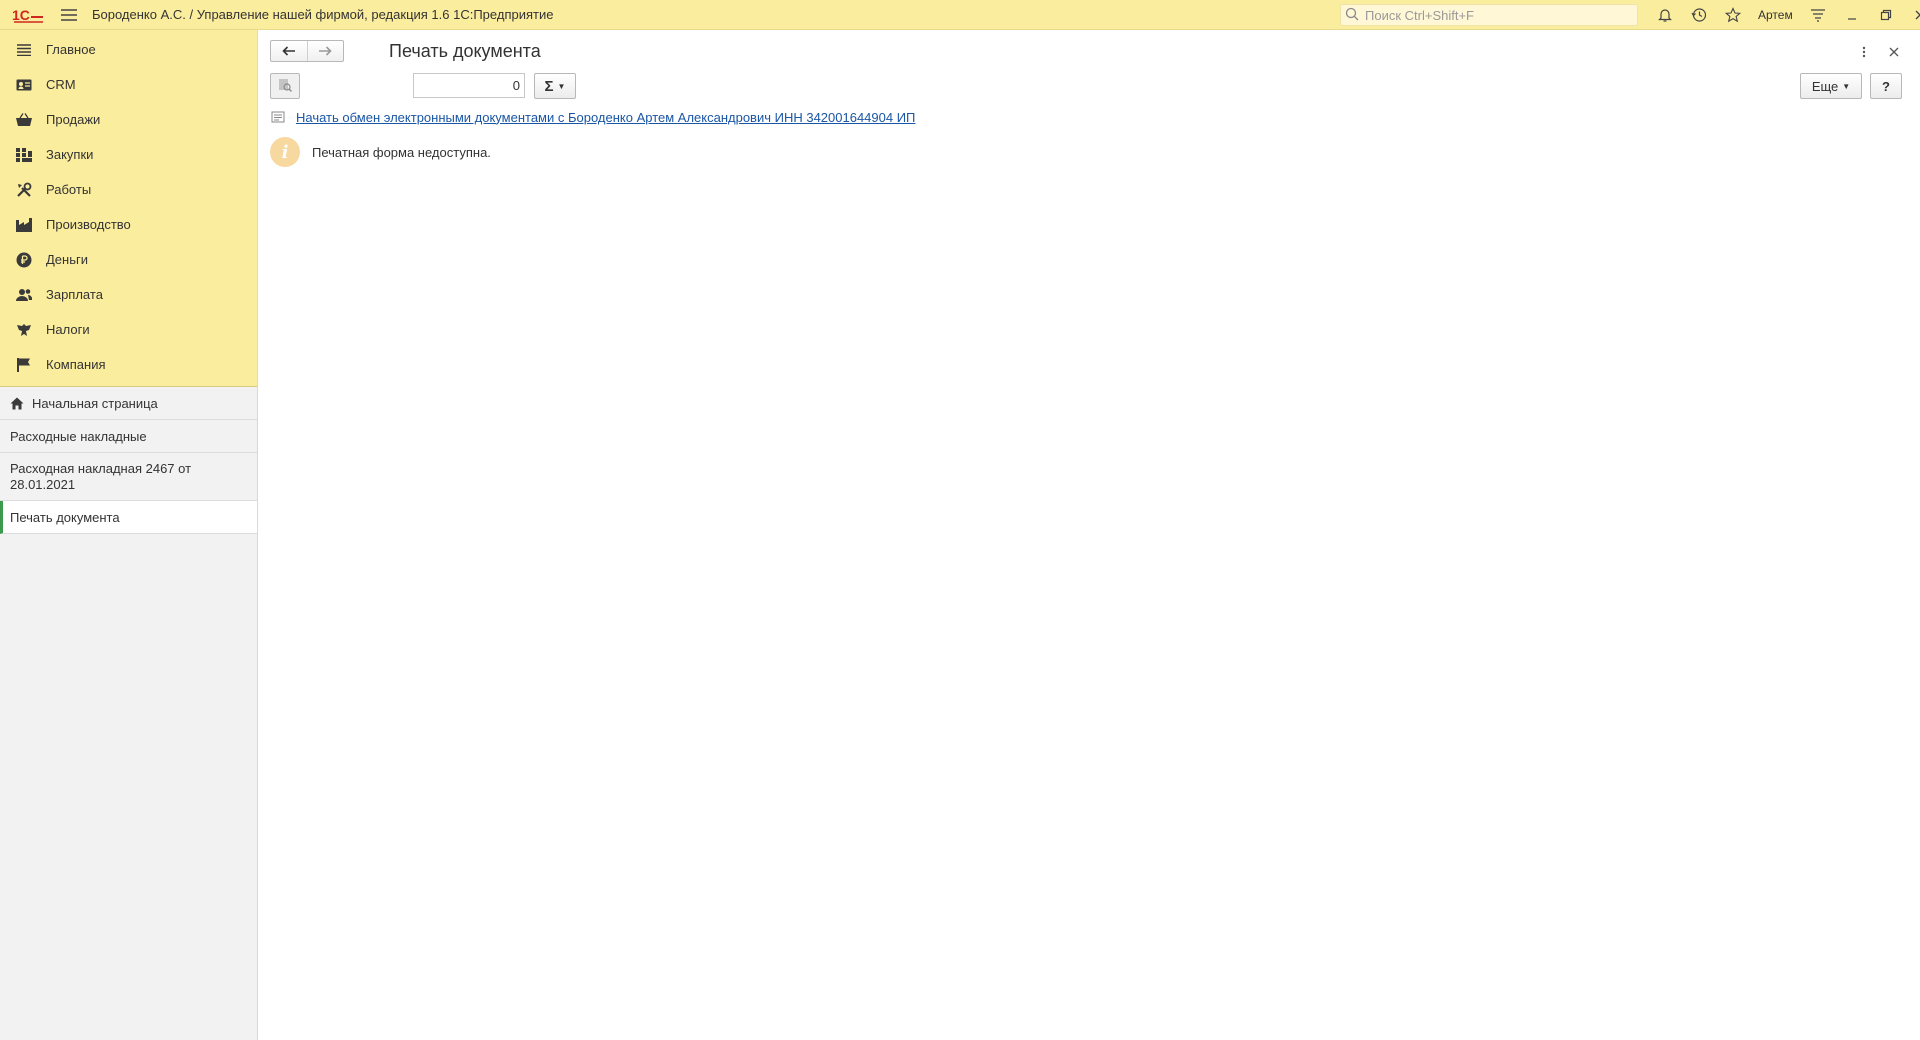 The width and height of the screenshot is (1920, 1040). Describe the element at coordinates (24, 365) in the screenshot. I see `flag-icon` at that location.